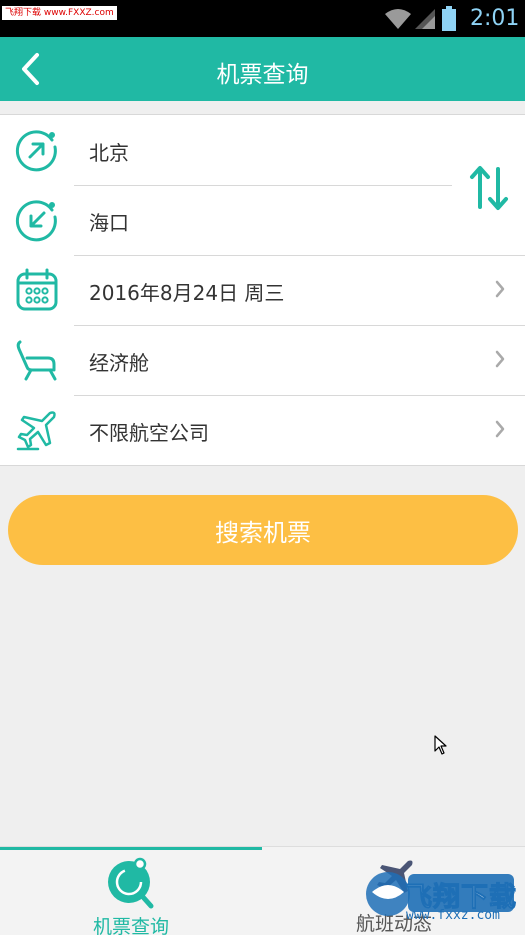 This screenshot has width=525, height=935. What do you see at coordinates (109, 153) in the screenshot?
I see `departure-city: 北京` at bounding box center [109, 153].